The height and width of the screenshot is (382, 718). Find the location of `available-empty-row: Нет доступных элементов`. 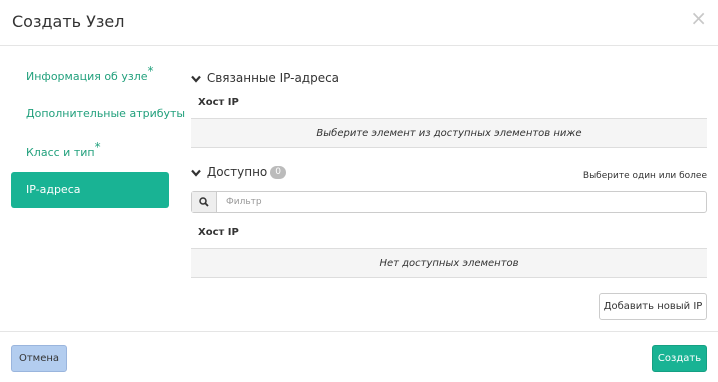

available-empty-row: Нет доступных элементов is located at coordinates (449, 263).